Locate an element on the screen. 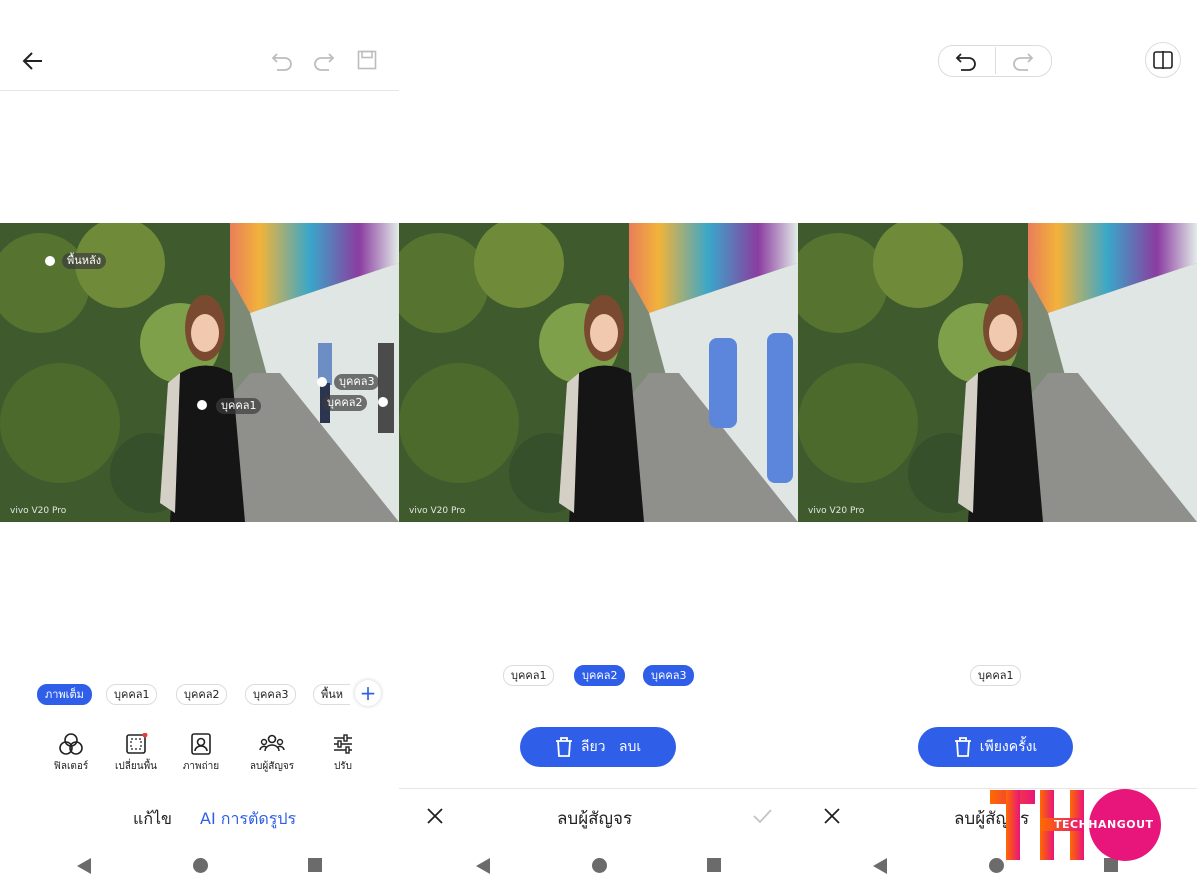  add-chip-button: + is located at coordinates (368, 693).